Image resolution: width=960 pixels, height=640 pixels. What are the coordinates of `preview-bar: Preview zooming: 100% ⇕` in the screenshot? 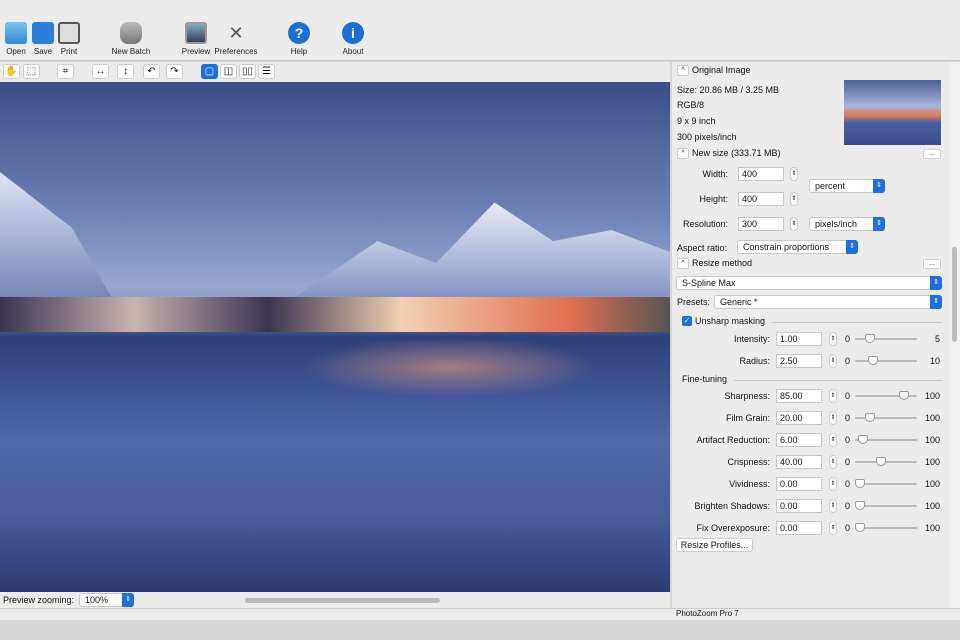 It's located at (335, 600).